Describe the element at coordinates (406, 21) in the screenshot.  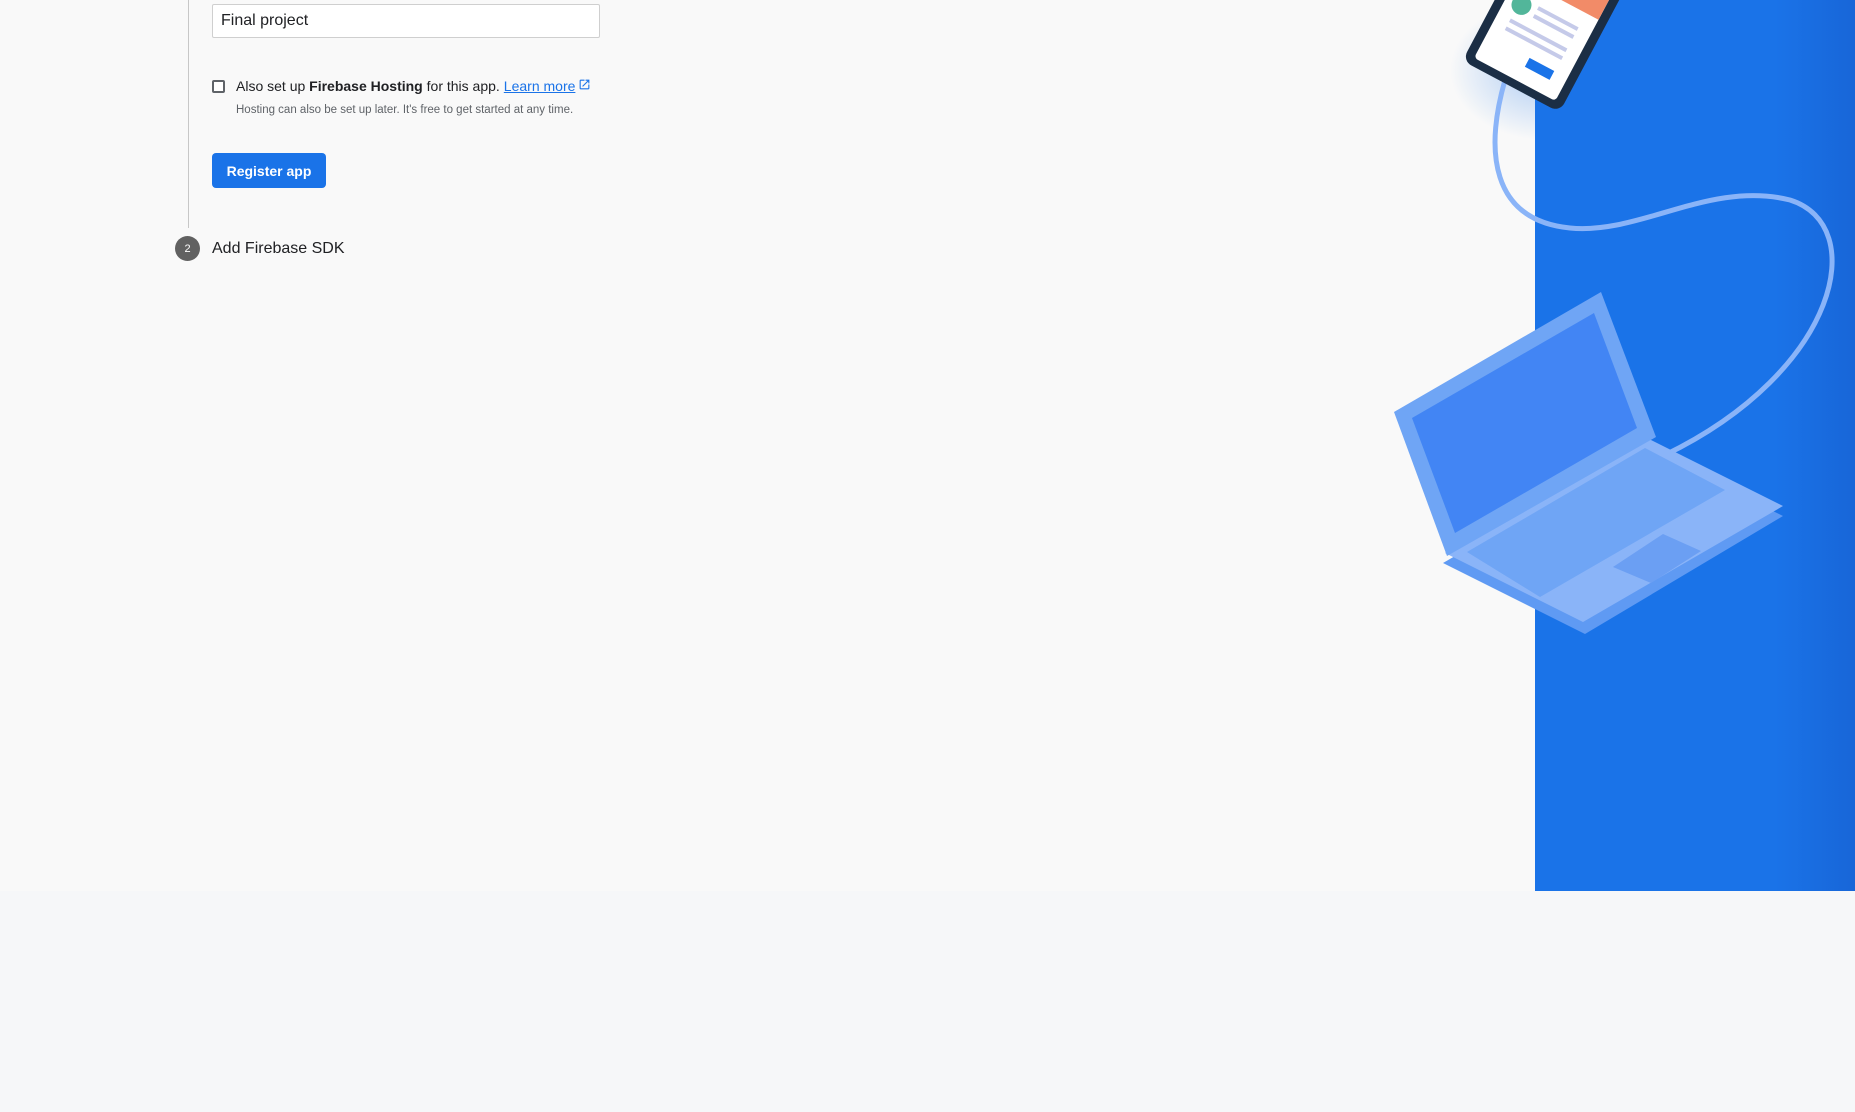
I see `app-nickname-input` at that location.